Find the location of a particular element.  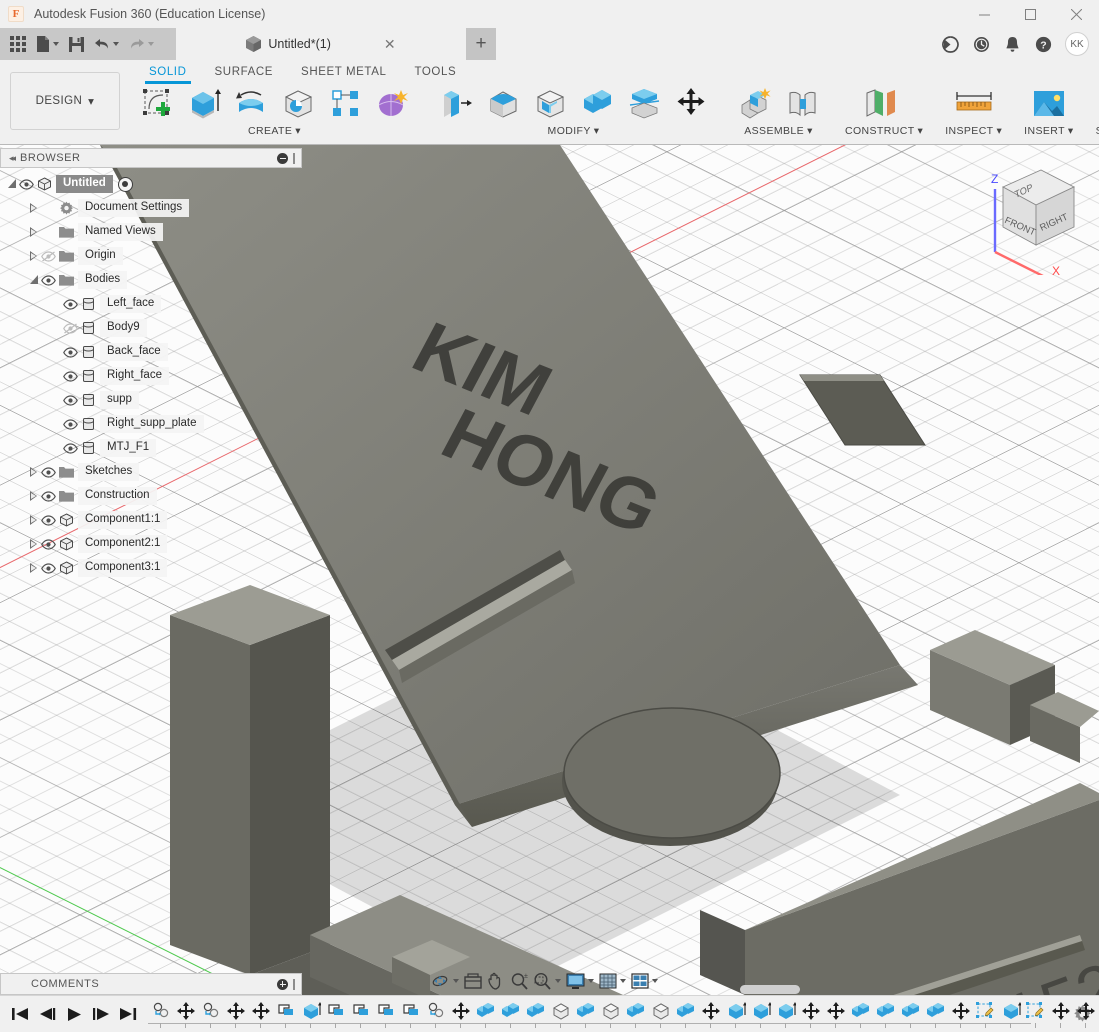

shell-icon is located at coordinates (550, 103).